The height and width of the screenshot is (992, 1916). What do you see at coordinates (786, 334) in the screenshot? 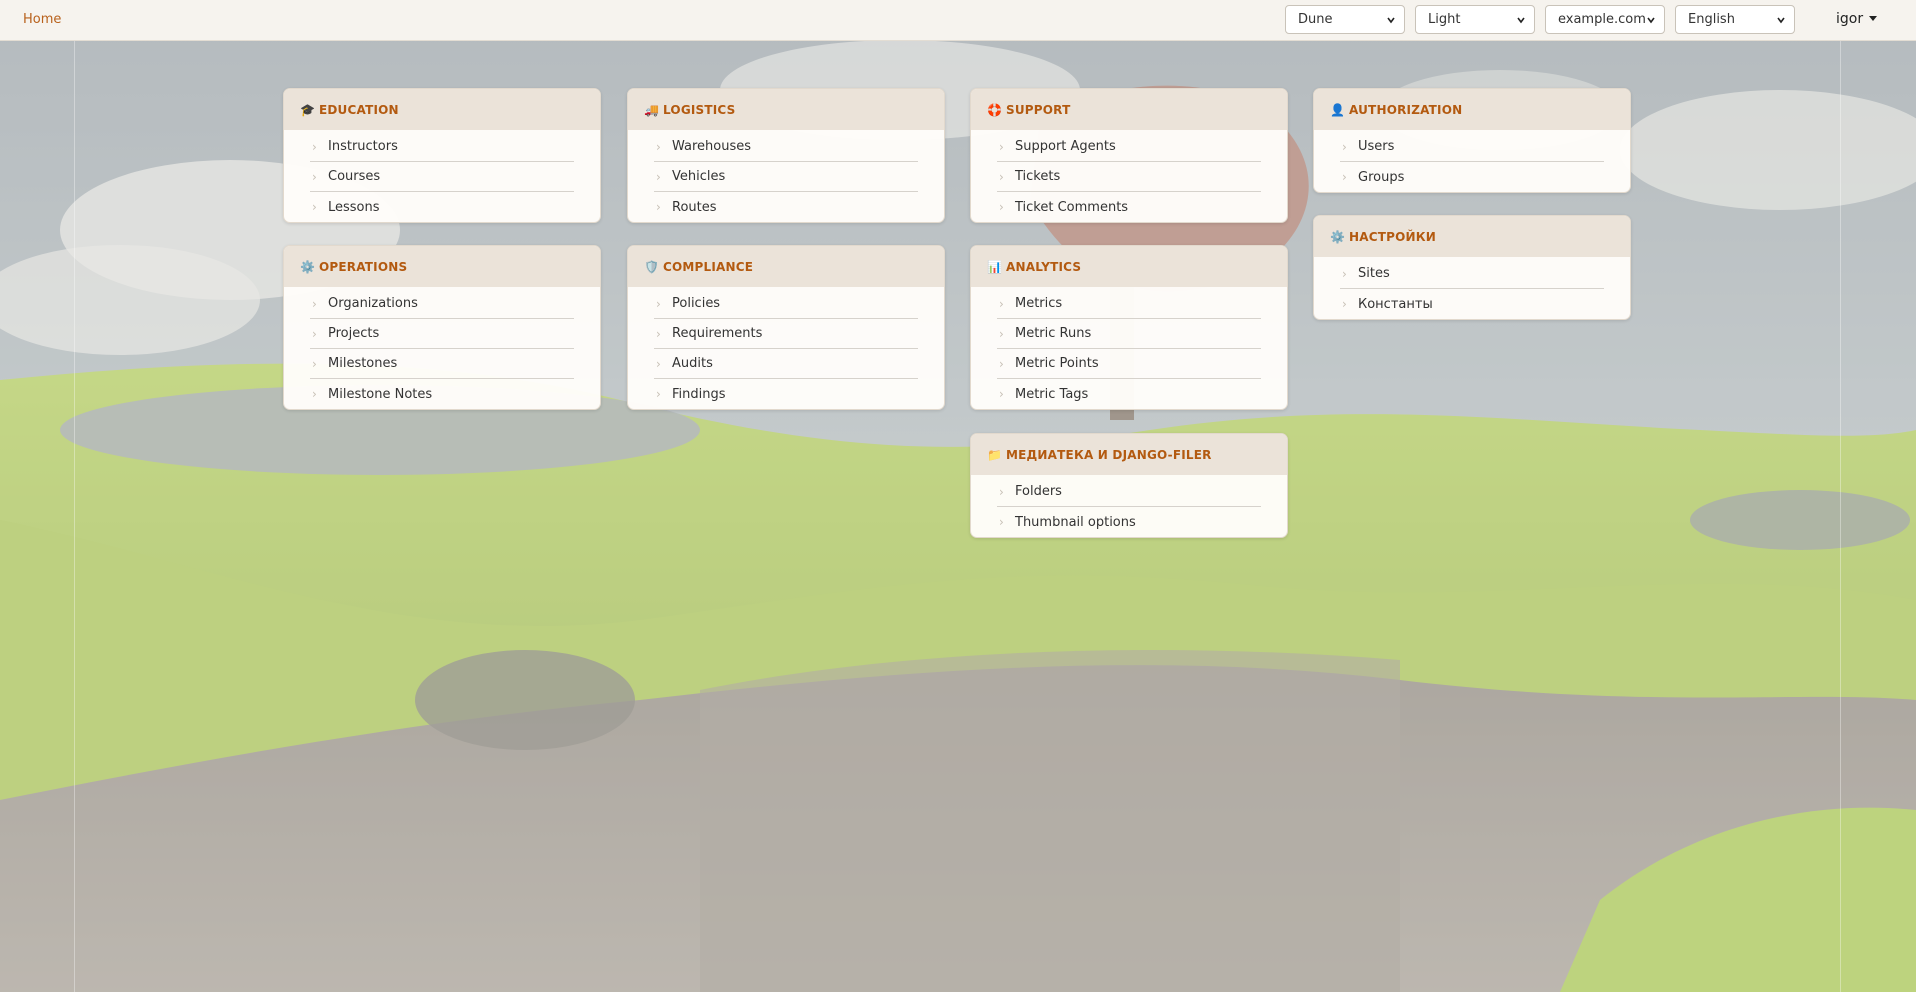
I see `module-link-requirements: › Requirements` at bounding box center [786, 334].